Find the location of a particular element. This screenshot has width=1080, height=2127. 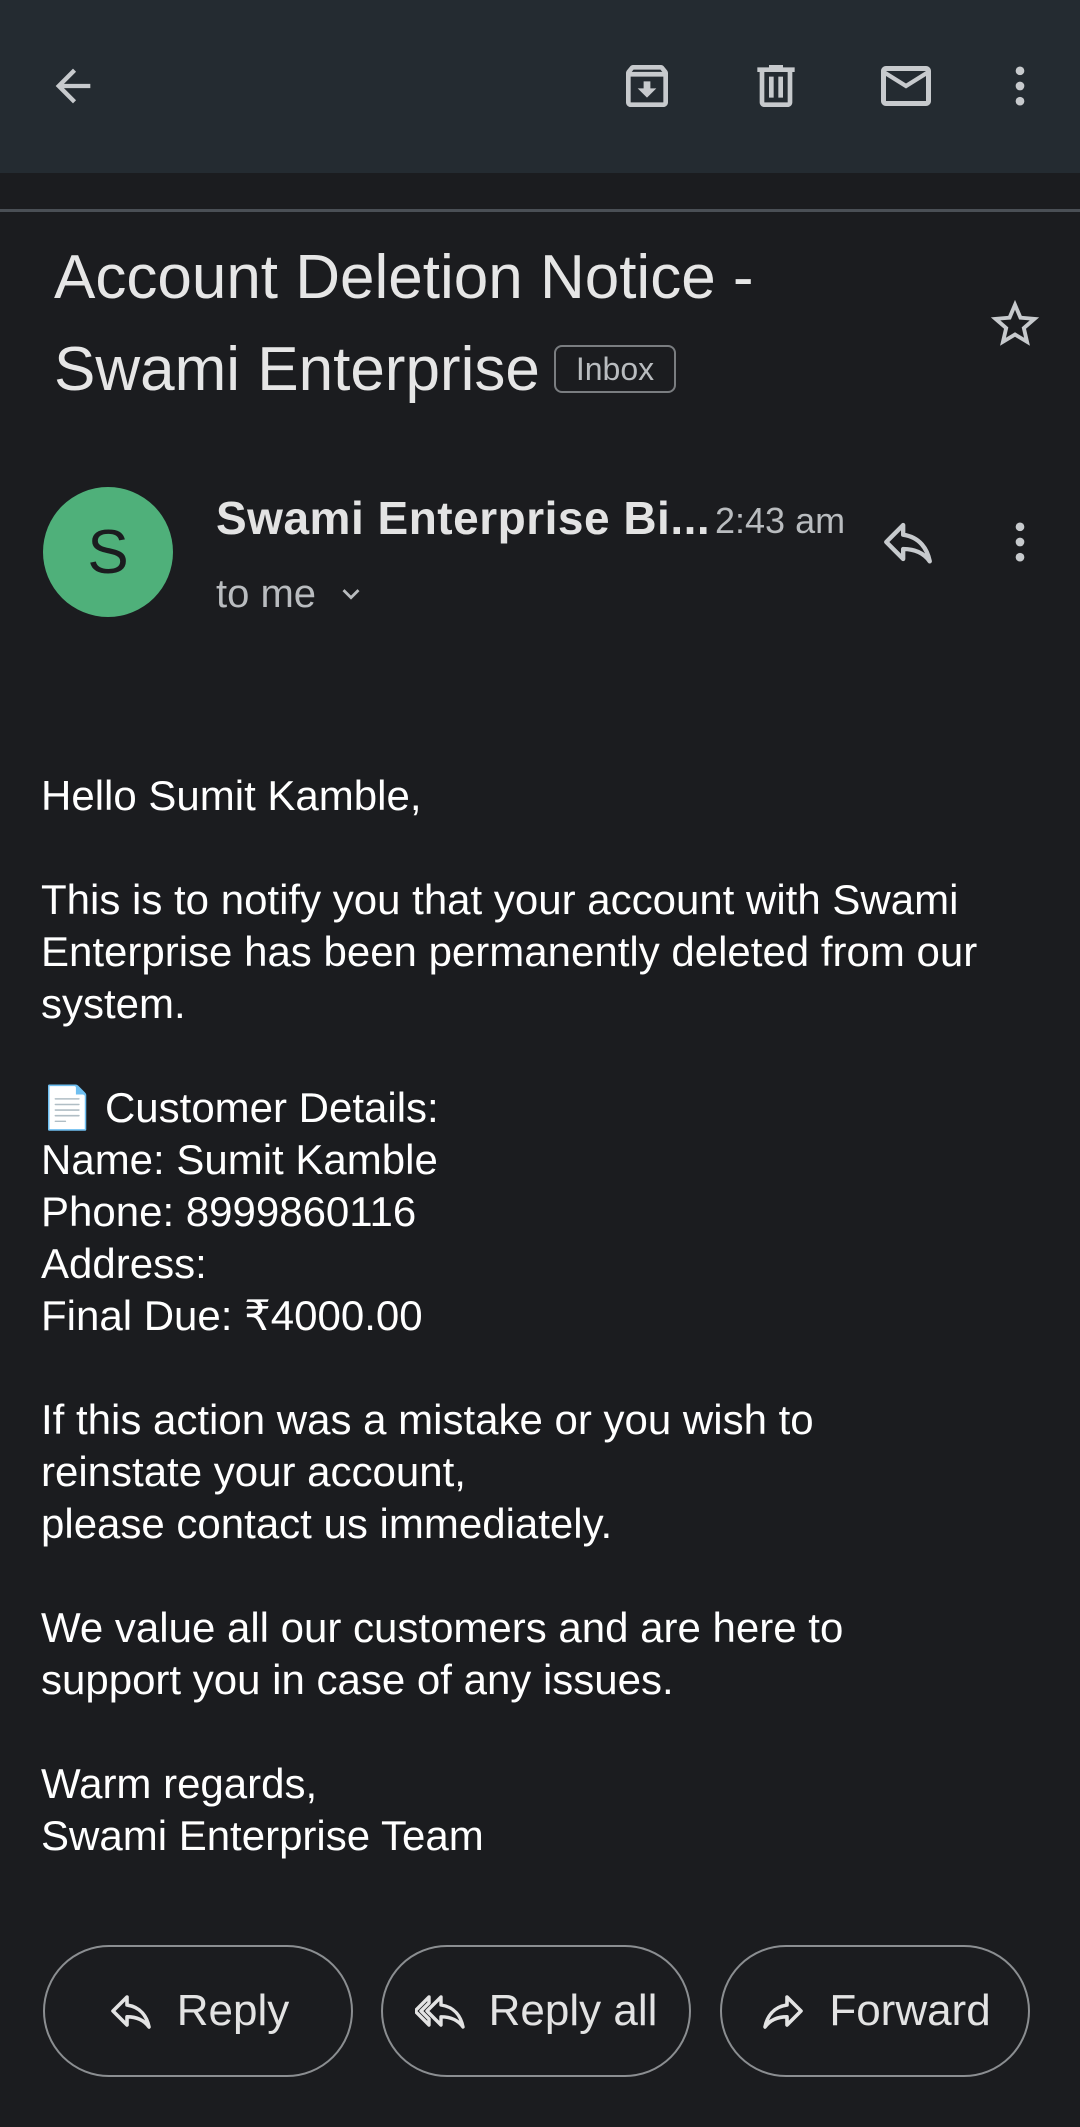

regards-line: Warm regards, is located at coordinates (179, 1783).